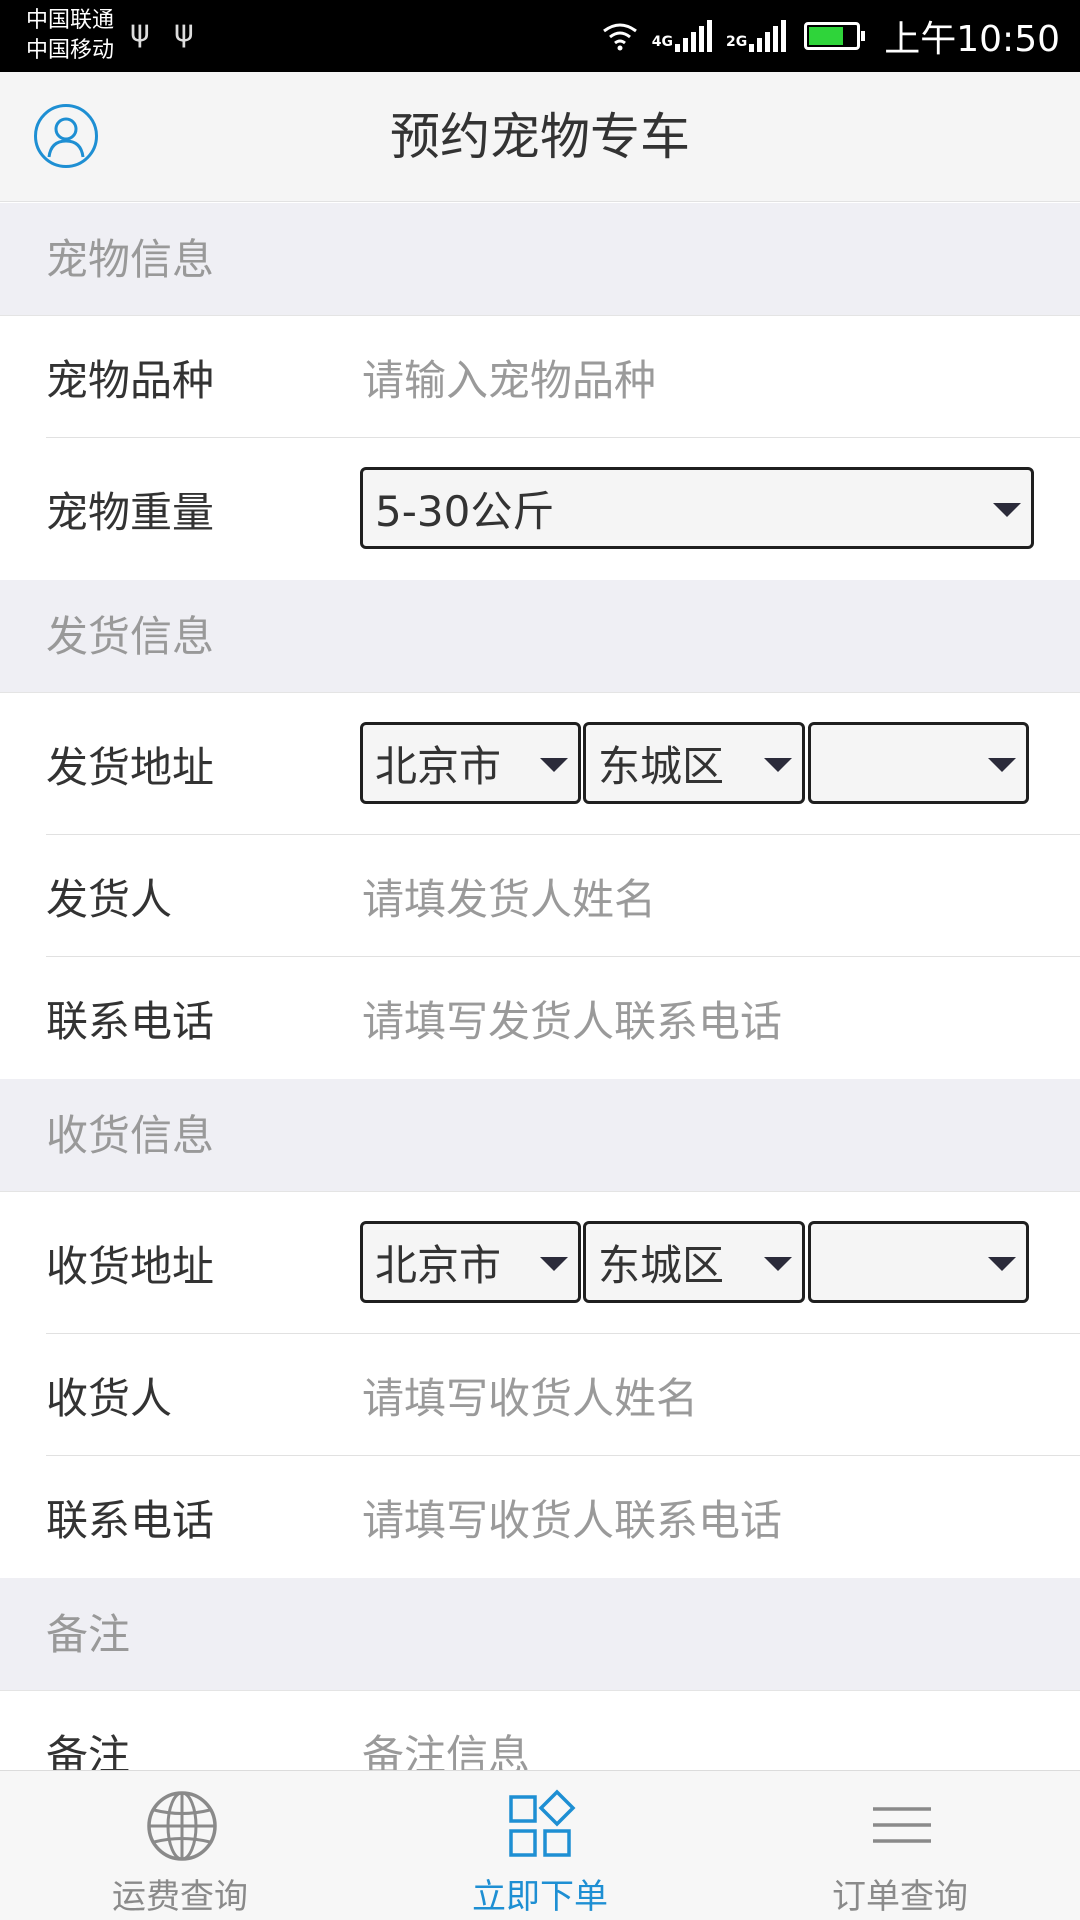  What do you see at coordinates (540, 1135) in the screenshot?
I see `section-receiver-info: 收货信息` at bounding box center [540, 1135].